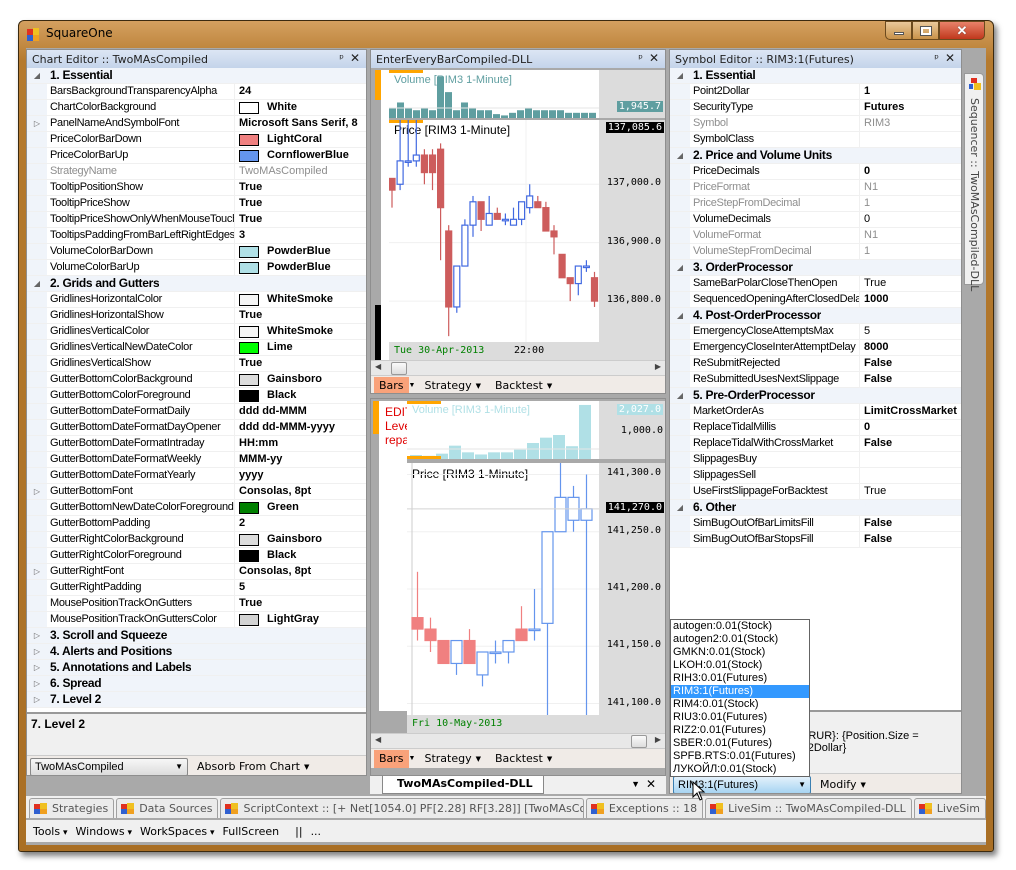  I want to click on property-row: VolumeColorBarDown PowderBlue, so click(196, 252).